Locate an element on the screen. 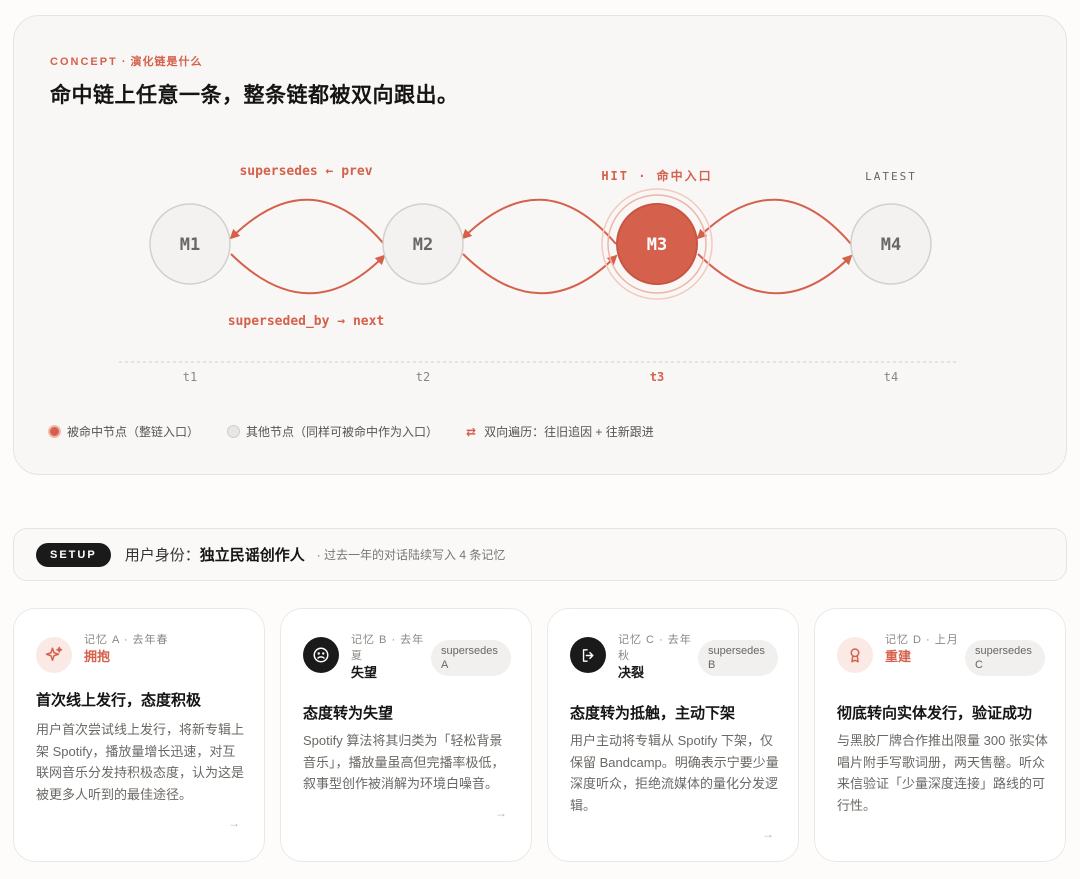 The height and width of the screenshot is (879, 1080). node-m4: M4 is located at coordinates (891, 244).